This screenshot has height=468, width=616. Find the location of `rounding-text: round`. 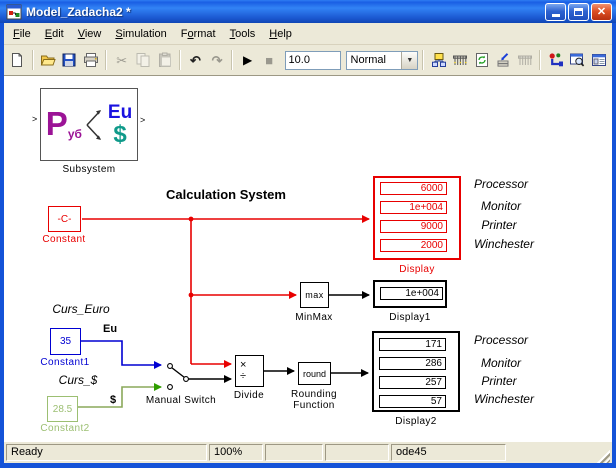

rounding-text: round is located at coordinates (314, 373).